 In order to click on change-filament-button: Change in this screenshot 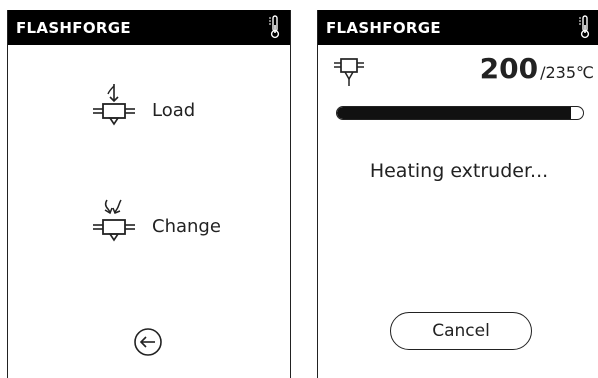, I will do `click(152, 226)`.